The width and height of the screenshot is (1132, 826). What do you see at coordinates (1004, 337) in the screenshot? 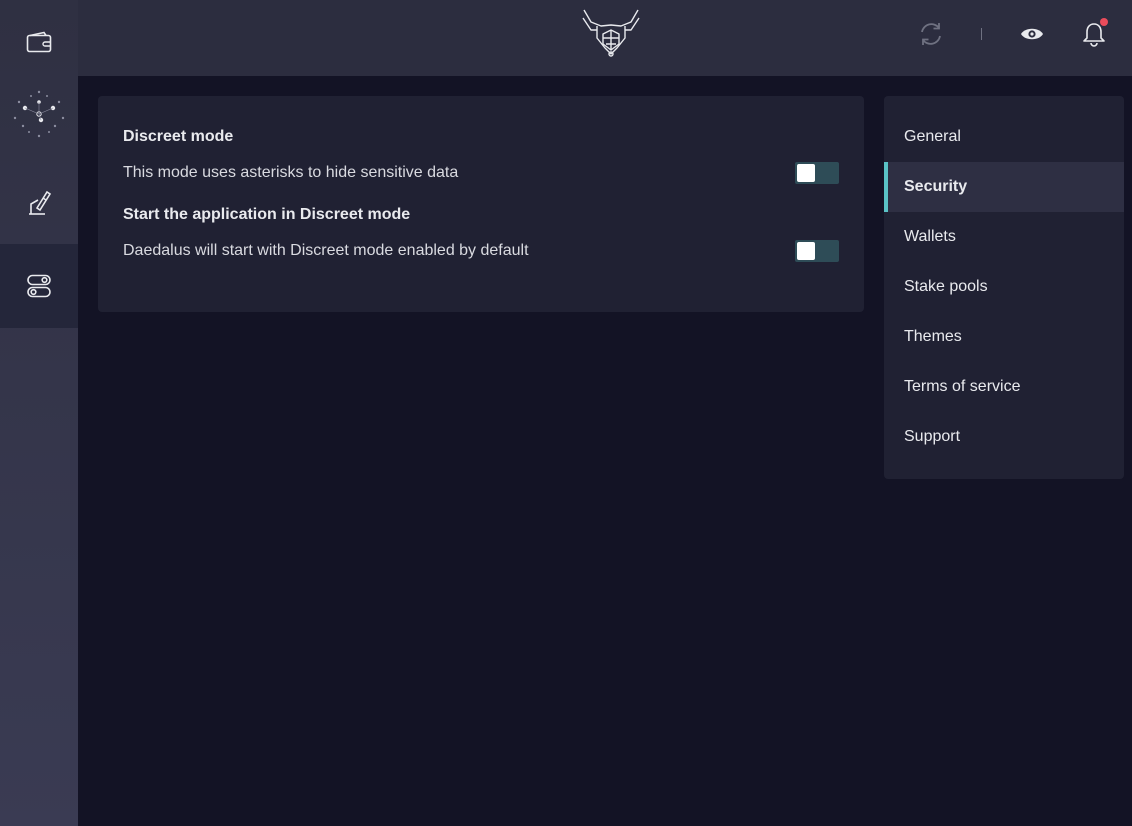
I see `menu-item-themes: Themes` at bounding box center [1004, 337].